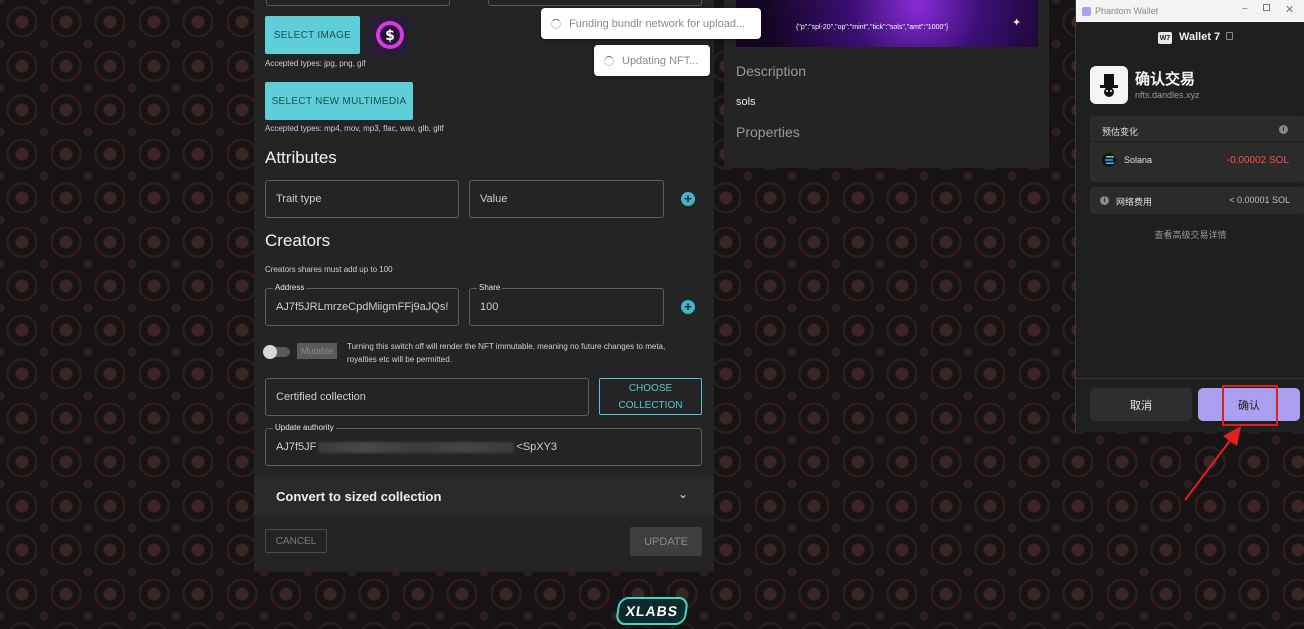 Image resolution: width=1304 pixels, height=629 pixels. What do you see at coordinates (595, 3) in the screenshot?
I see `top-field-right` at bounding box center [595, 3].